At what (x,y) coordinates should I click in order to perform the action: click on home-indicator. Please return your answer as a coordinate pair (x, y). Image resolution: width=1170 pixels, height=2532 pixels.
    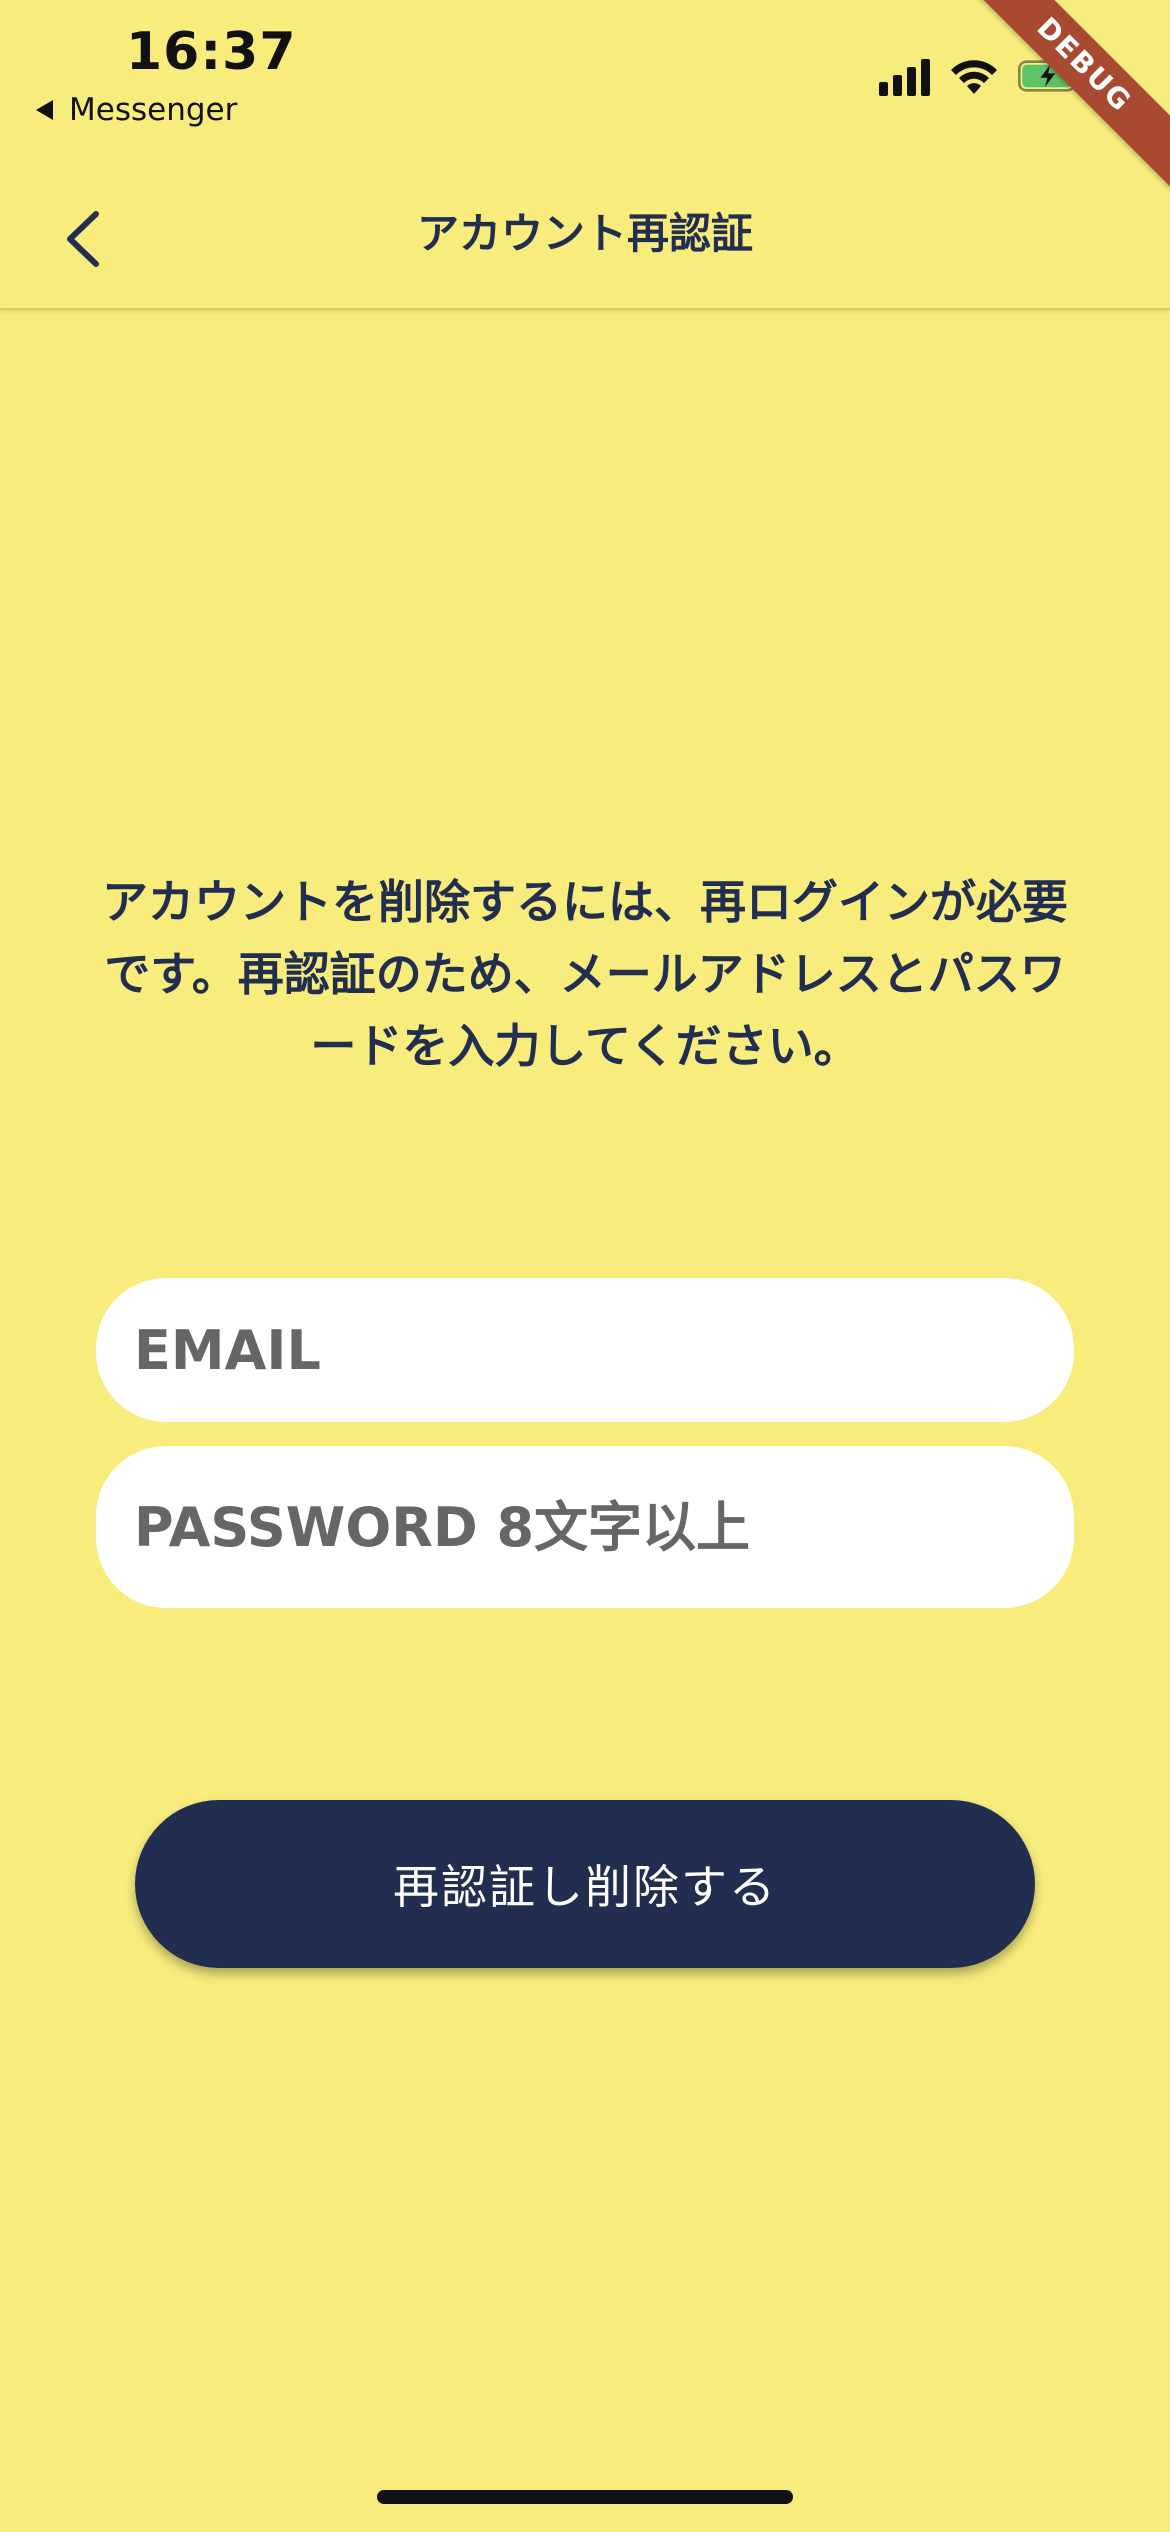
    Looking at the image, I should click on (585, 2497).